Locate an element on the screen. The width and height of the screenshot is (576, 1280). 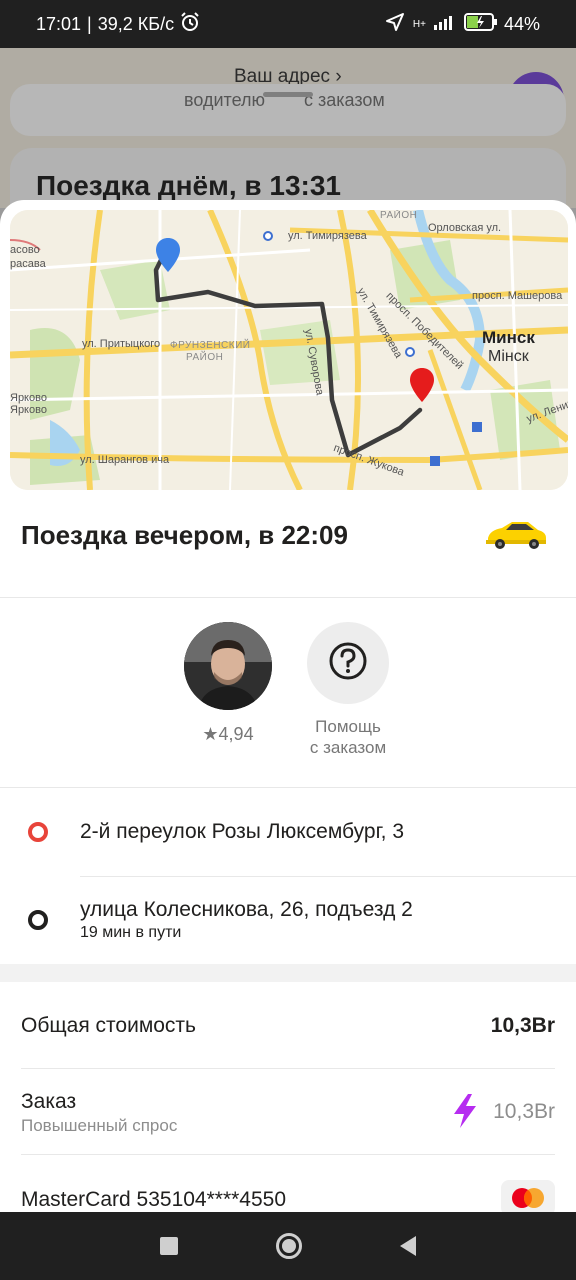
trip-title: Поездка вечером, в 22:09 is located at coordinates (184, 535).